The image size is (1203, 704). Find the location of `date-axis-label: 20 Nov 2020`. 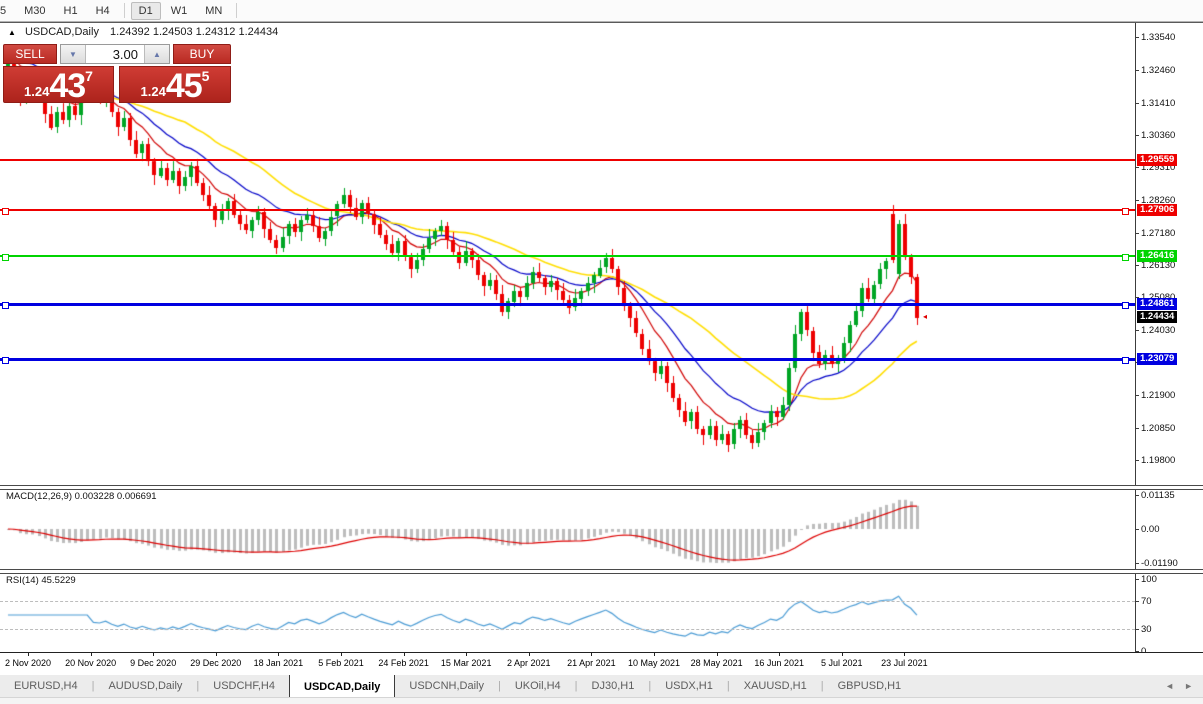

date-axis-label: 20 Nov 2020 is located at coordinates (91, 663).